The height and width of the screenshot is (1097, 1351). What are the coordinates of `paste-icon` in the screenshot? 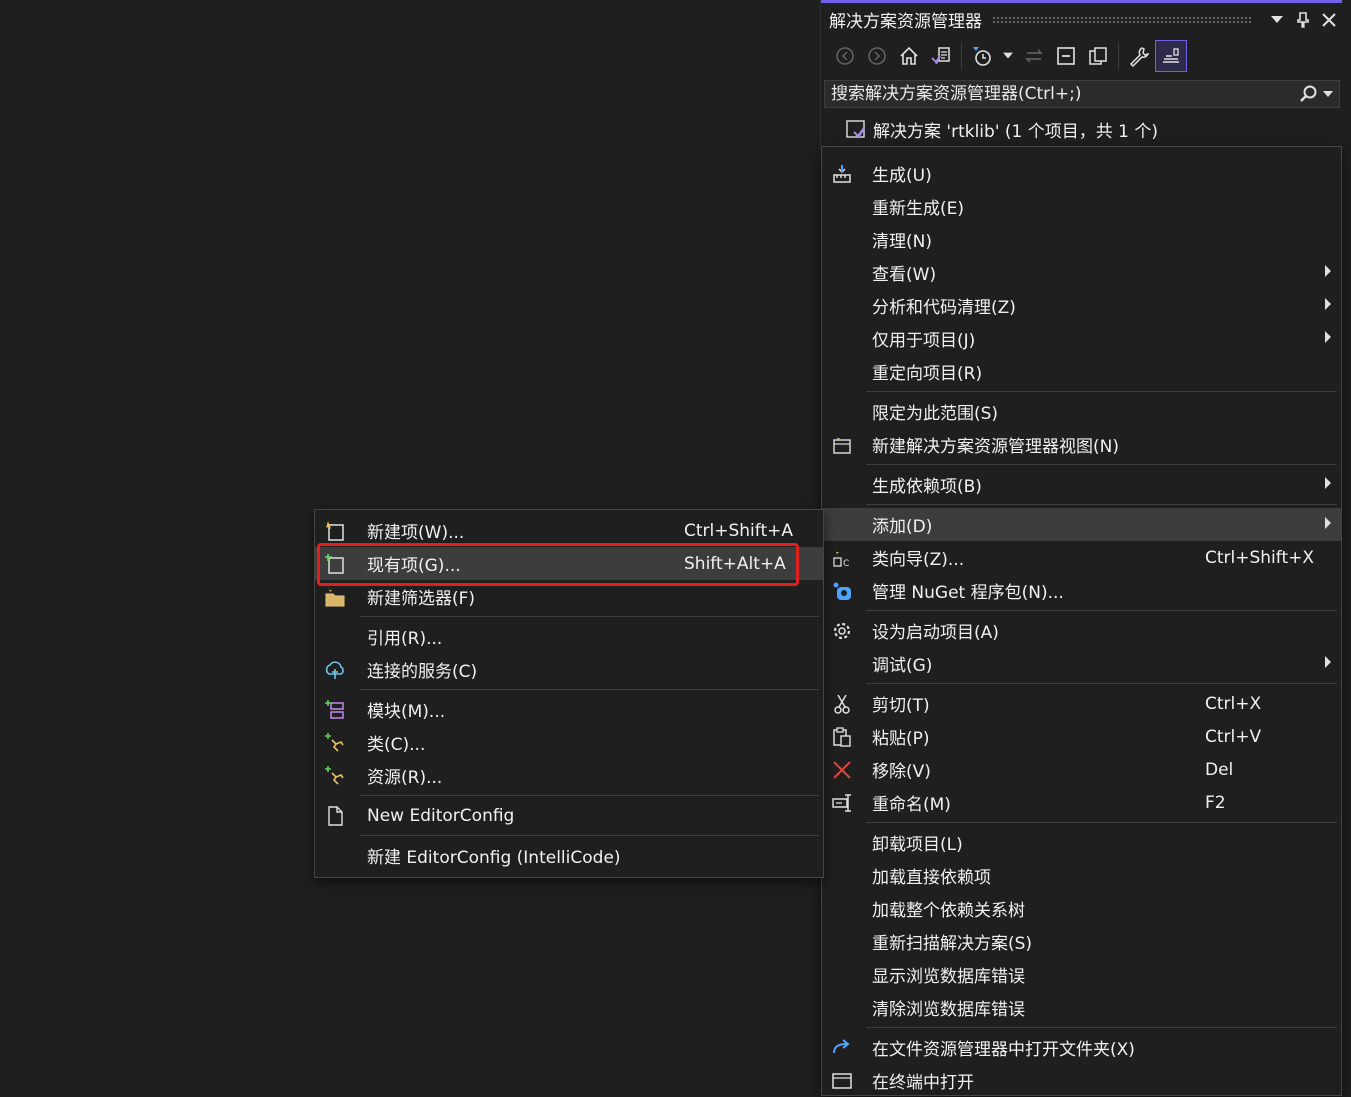 It's located at (842, 737).